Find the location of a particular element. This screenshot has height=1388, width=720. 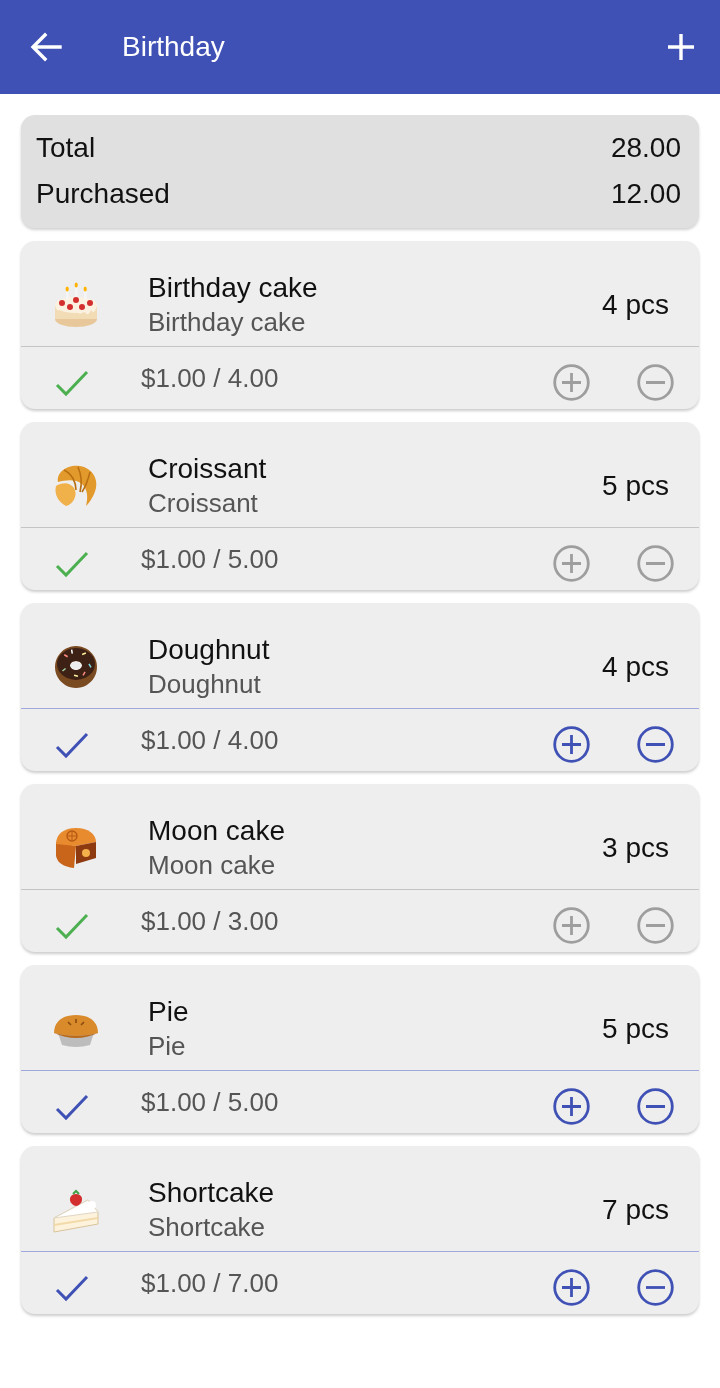

item-subtitle: Shortcake is located at coordinates (207, 1227).